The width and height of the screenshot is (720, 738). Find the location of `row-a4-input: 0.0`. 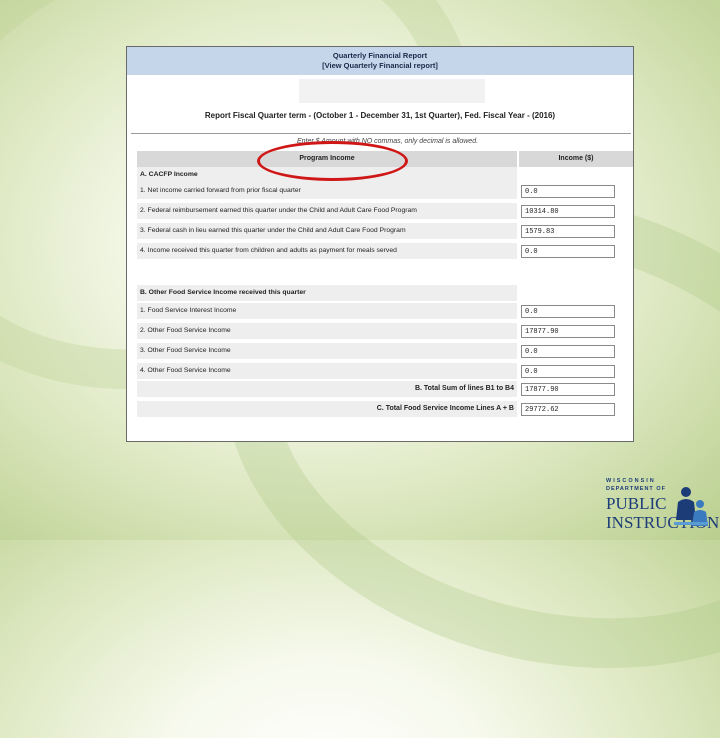

row-a4-input: 0.0 is located at coordinates (568, 251).